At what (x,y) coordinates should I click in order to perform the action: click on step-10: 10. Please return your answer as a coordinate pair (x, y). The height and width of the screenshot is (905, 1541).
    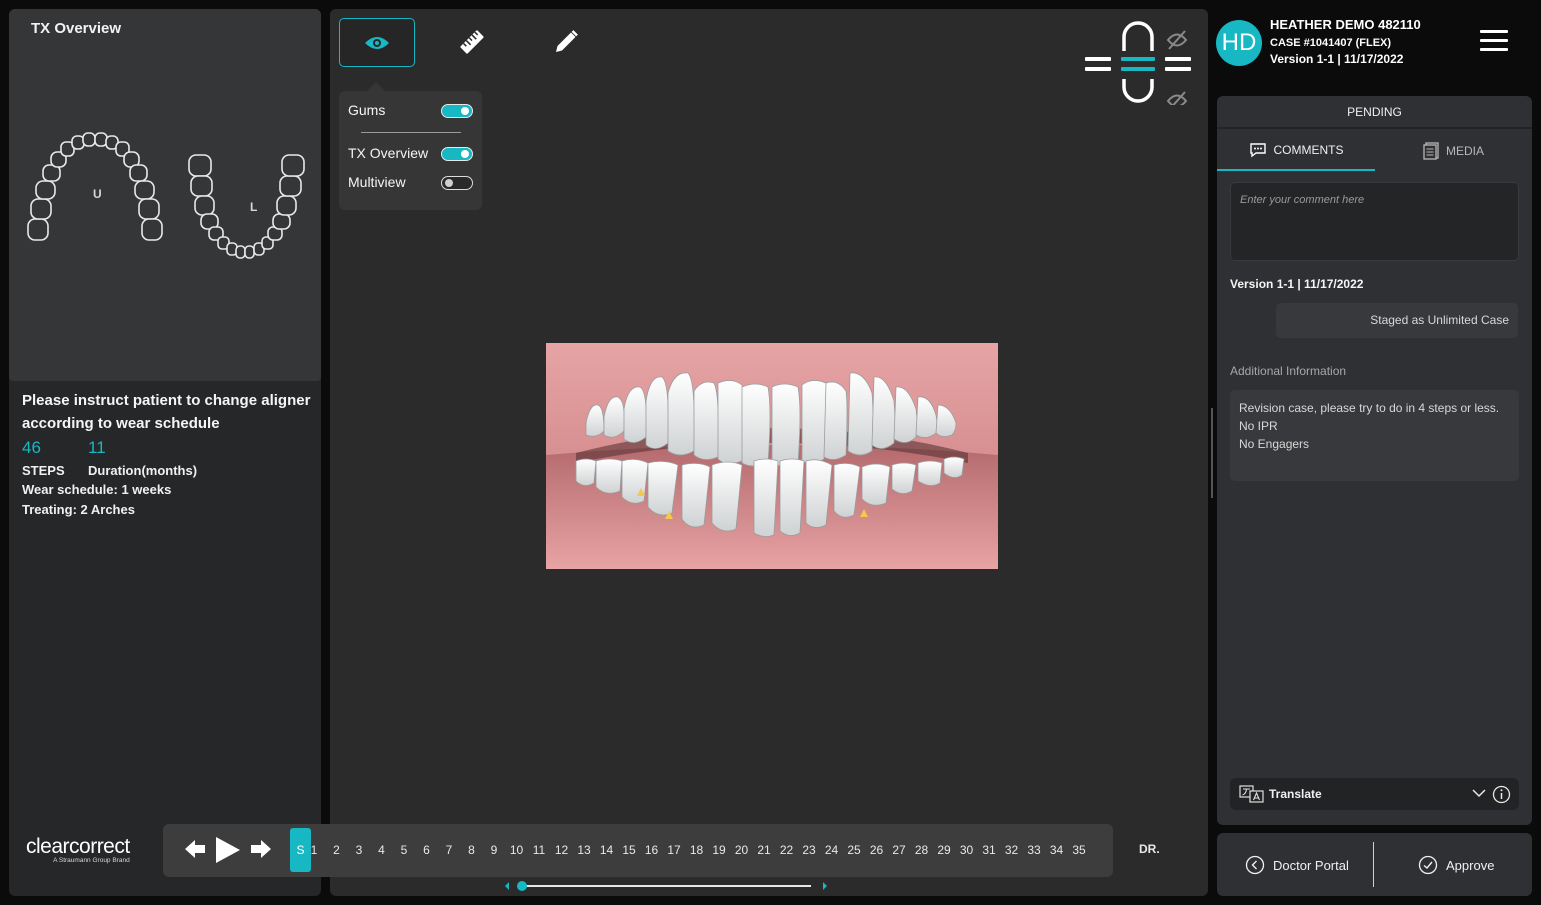
    Looking at the image, I should click on (517, 850).